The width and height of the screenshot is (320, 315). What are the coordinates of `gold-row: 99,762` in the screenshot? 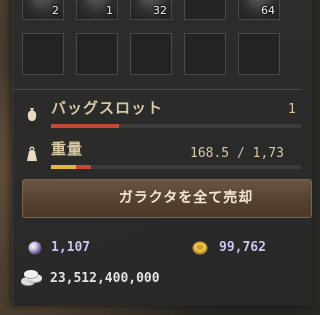 It's located at (229, 247).